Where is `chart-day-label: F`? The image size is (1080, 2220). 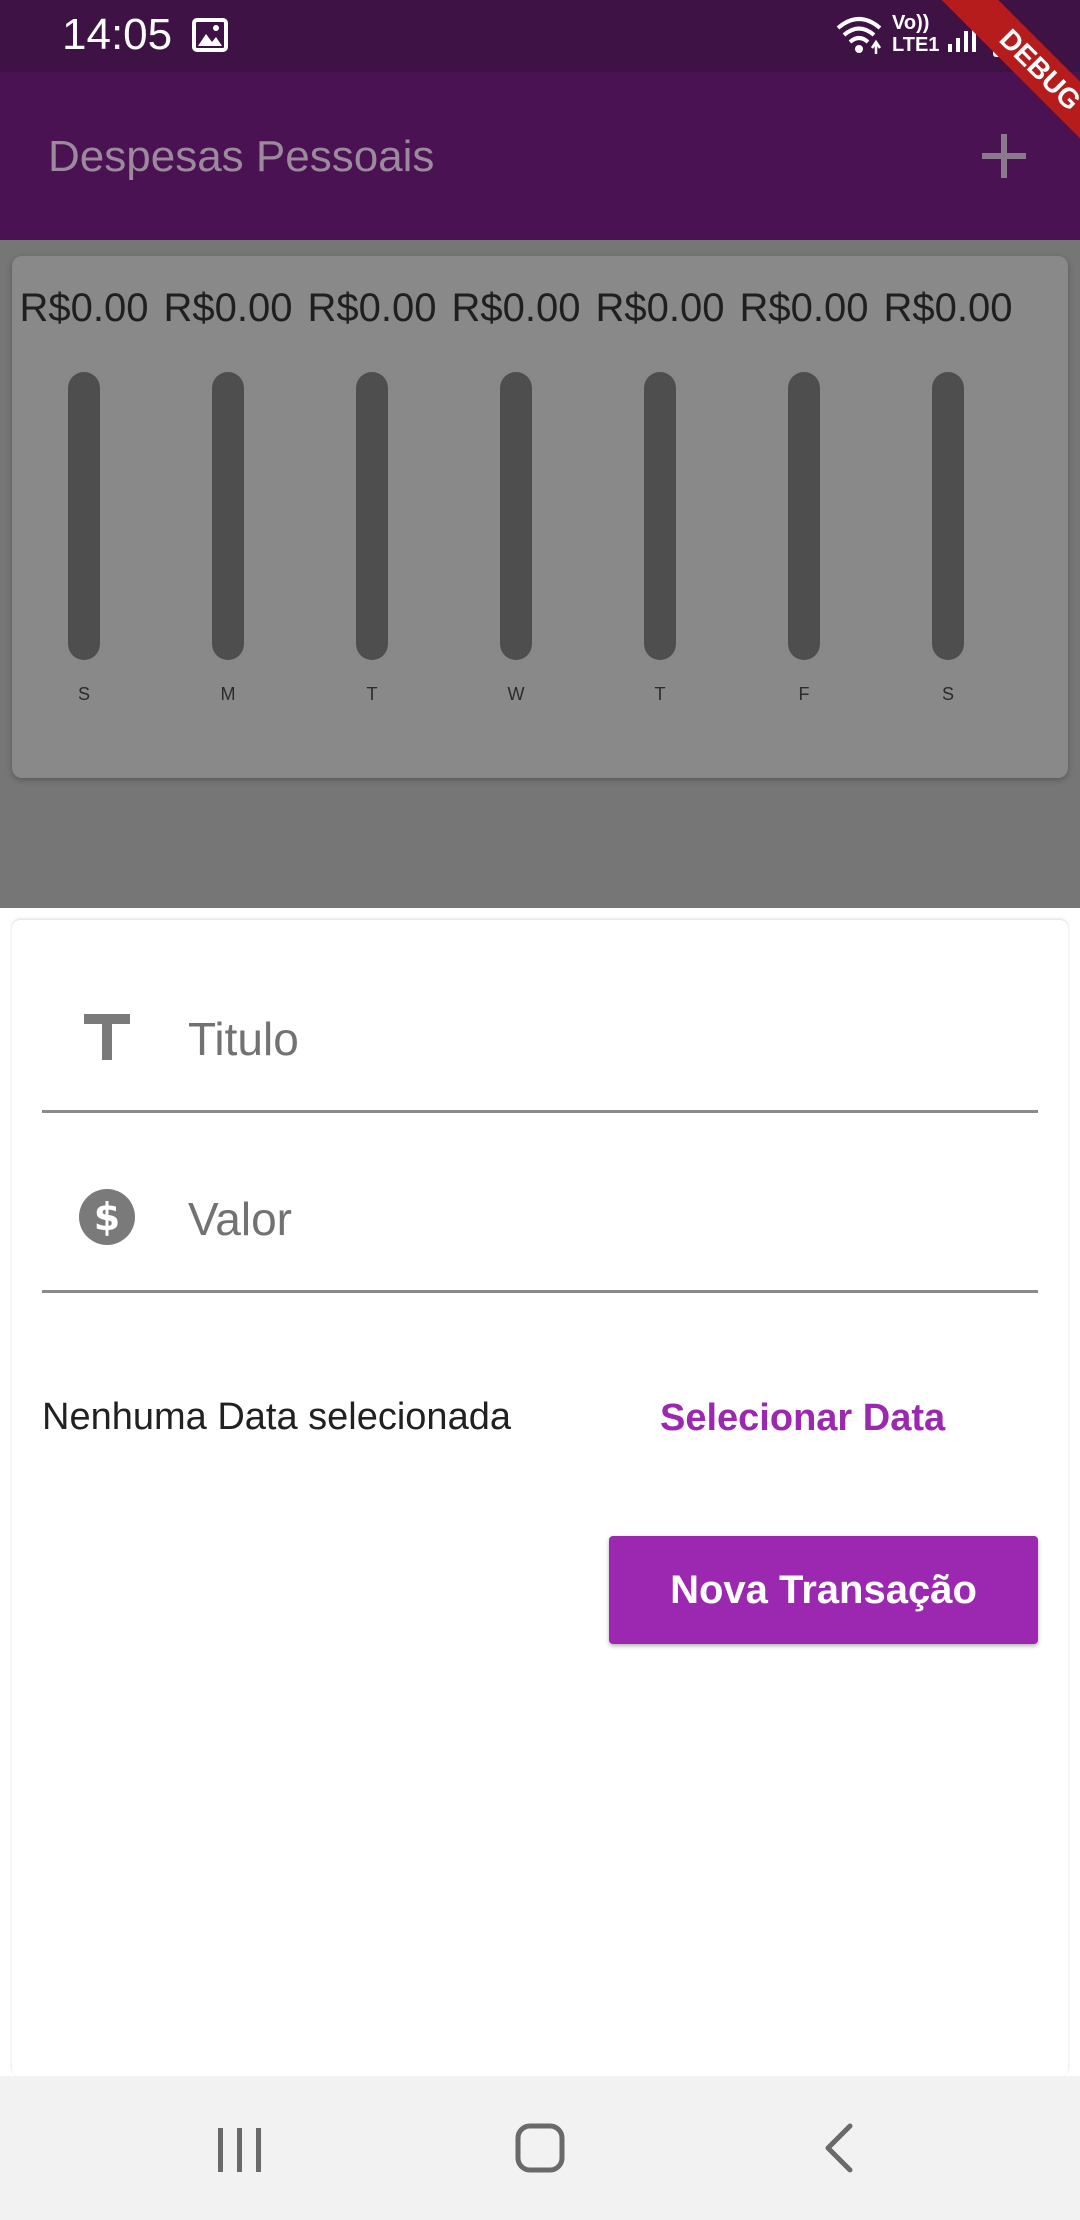 chart-day-label: F is located at coordinates (804, 694).